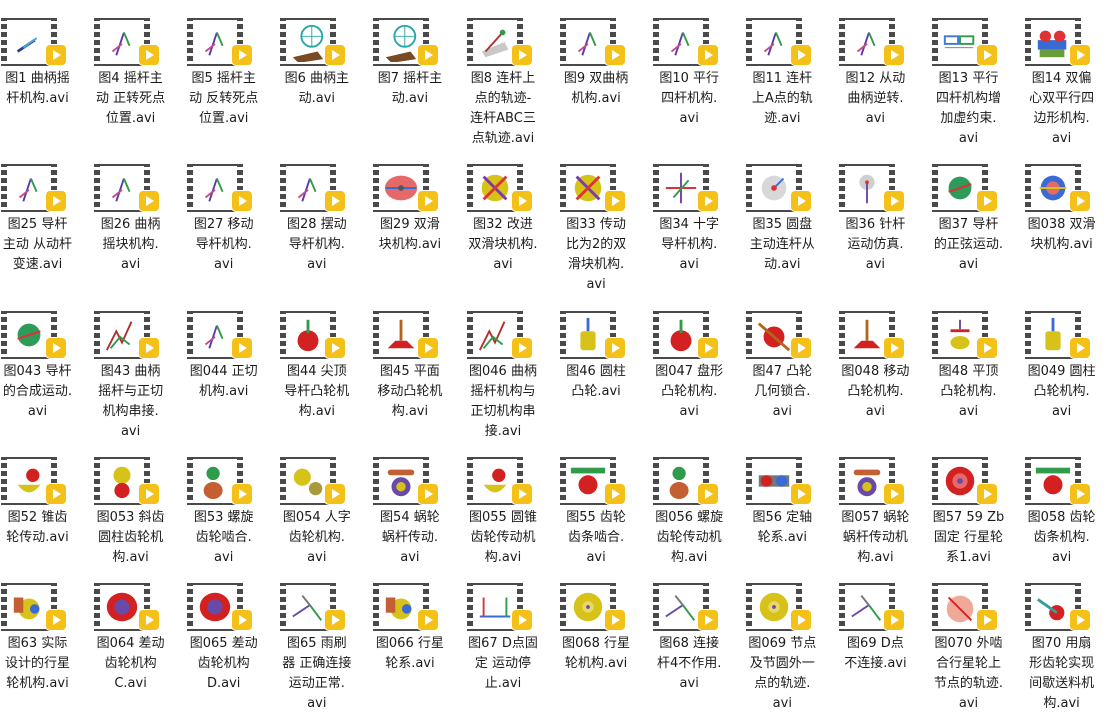 Image resolution: width=1118 pixels, height=714 pixels. What do you see at coordinates (399, 608) in the screenshot?
I see `planetary-real-preview` at bounding box center [399, 608].